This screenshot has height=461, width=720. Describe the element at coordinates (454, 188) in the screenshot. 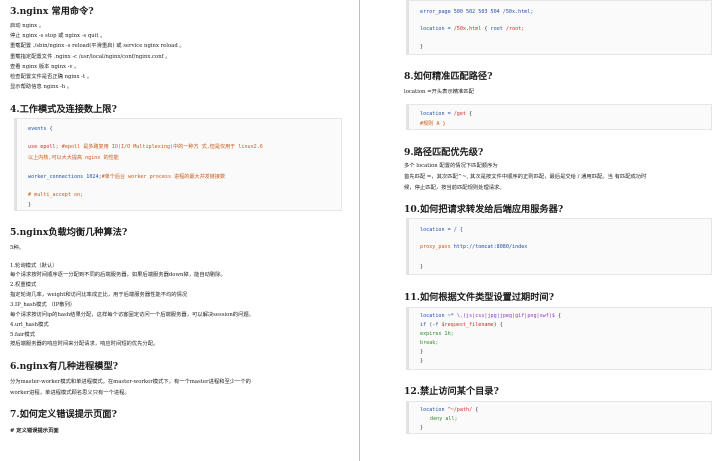

I see `s9-line-3: 候，停止匹配，按当前匹配规则处理请求。` at that location.